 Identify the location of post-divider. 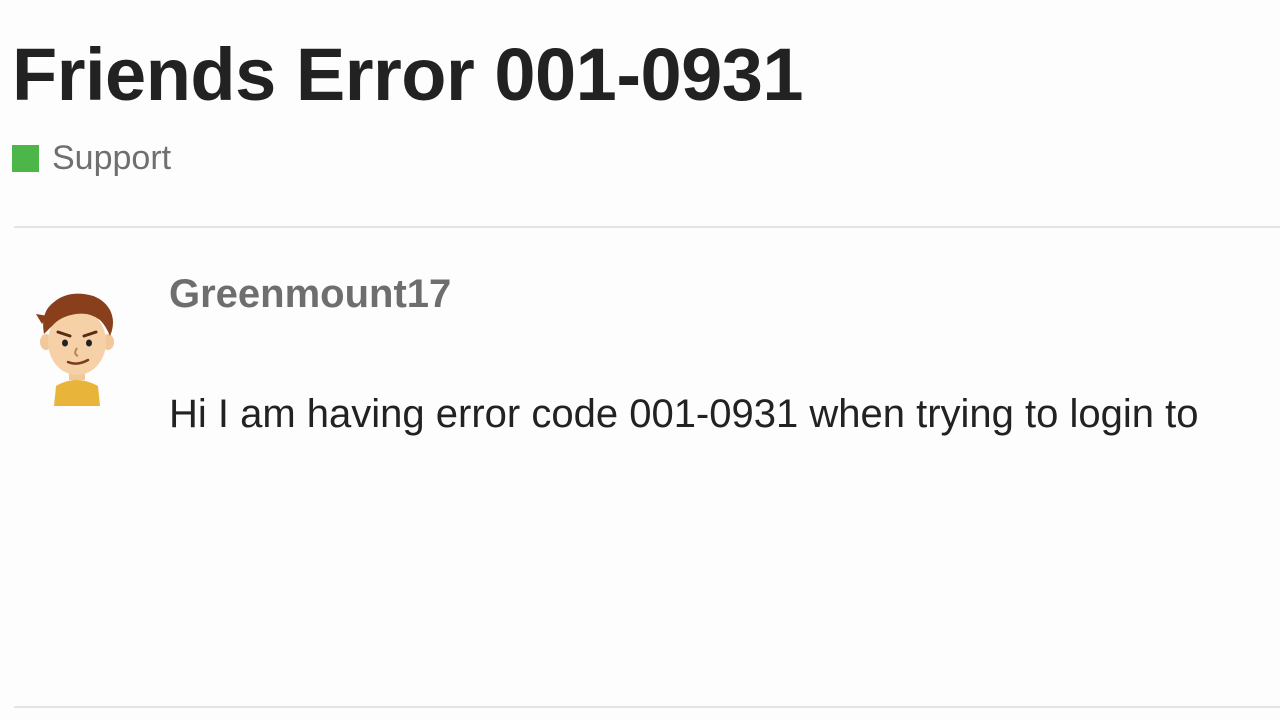
(647, 707).